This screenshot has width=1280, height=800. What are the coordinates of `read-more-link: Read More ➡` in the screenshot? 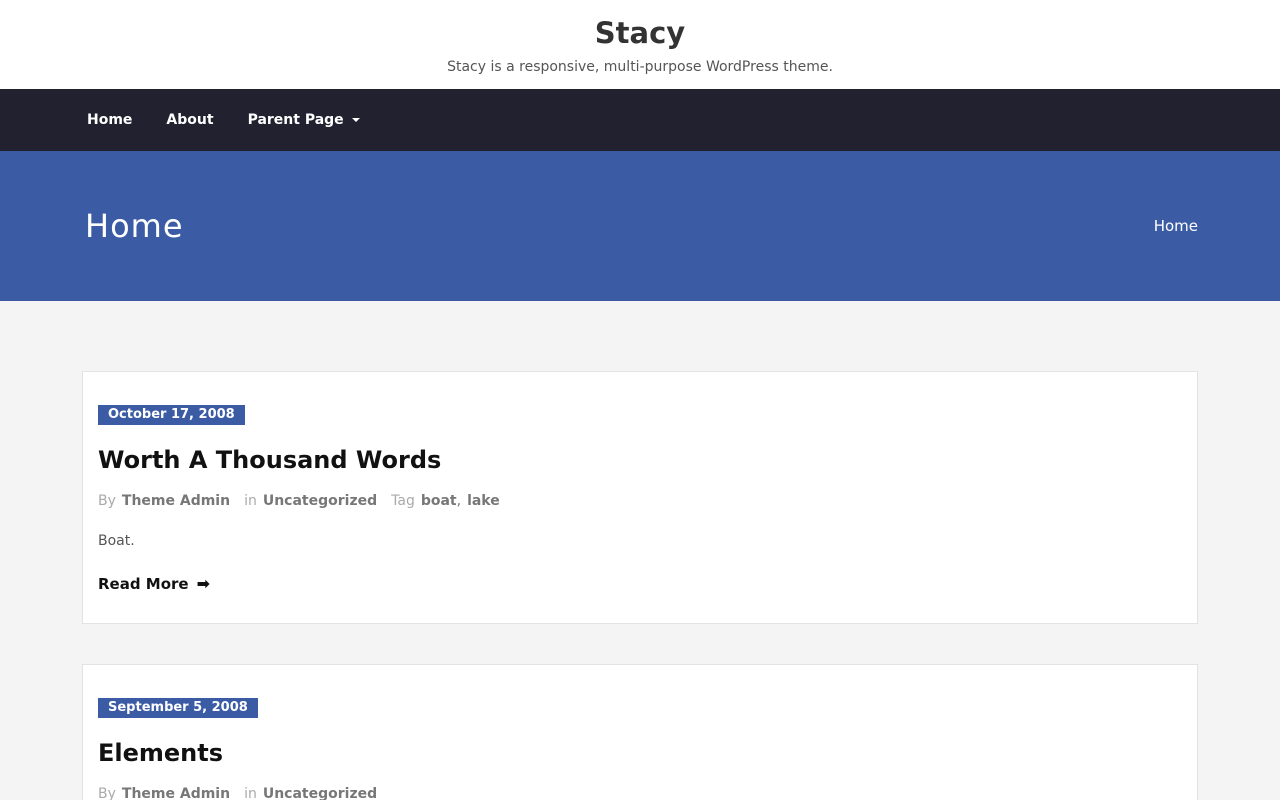 It's located at (154, 583).